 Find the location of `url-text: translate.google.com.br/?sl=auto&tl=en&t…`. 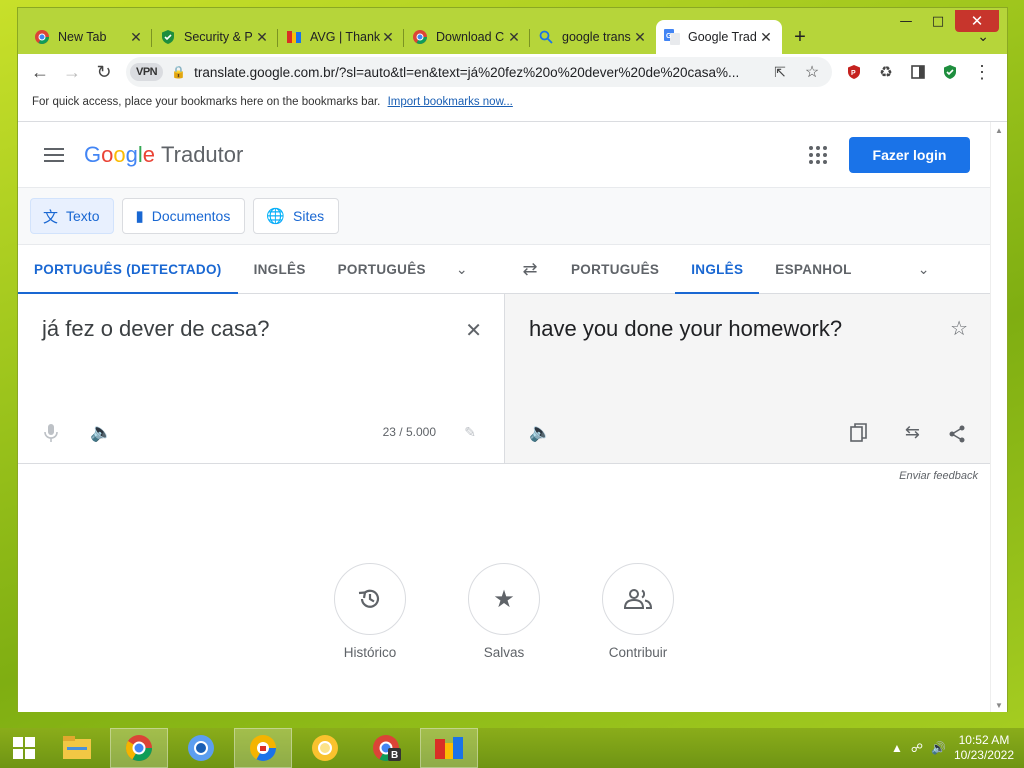

url-text: translate.google.com.br/?sl=auto&tl=en&t… is located at coordinates (479, 72).